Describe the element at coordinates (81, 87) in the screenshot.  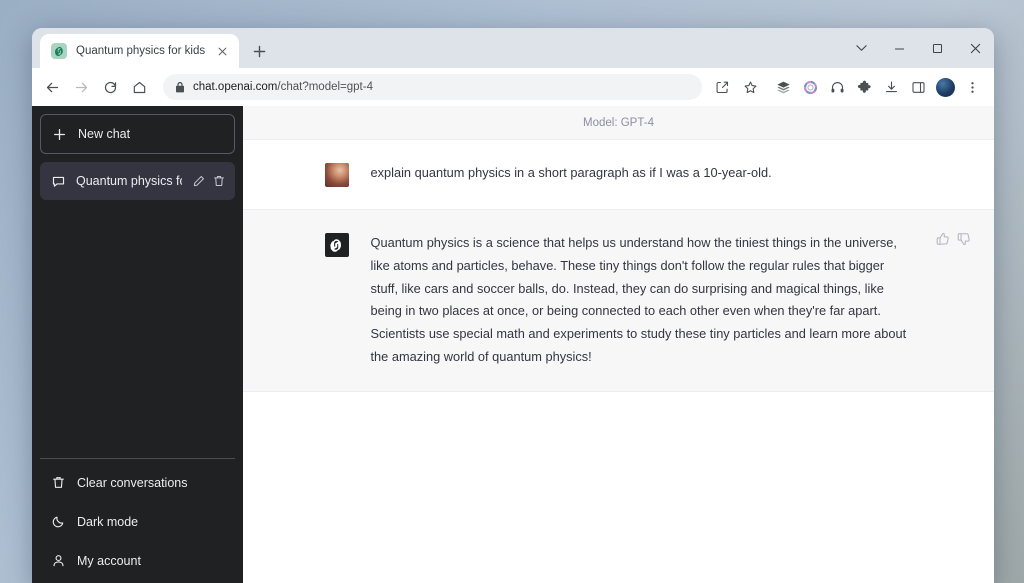
I see `forward-button` at that location.